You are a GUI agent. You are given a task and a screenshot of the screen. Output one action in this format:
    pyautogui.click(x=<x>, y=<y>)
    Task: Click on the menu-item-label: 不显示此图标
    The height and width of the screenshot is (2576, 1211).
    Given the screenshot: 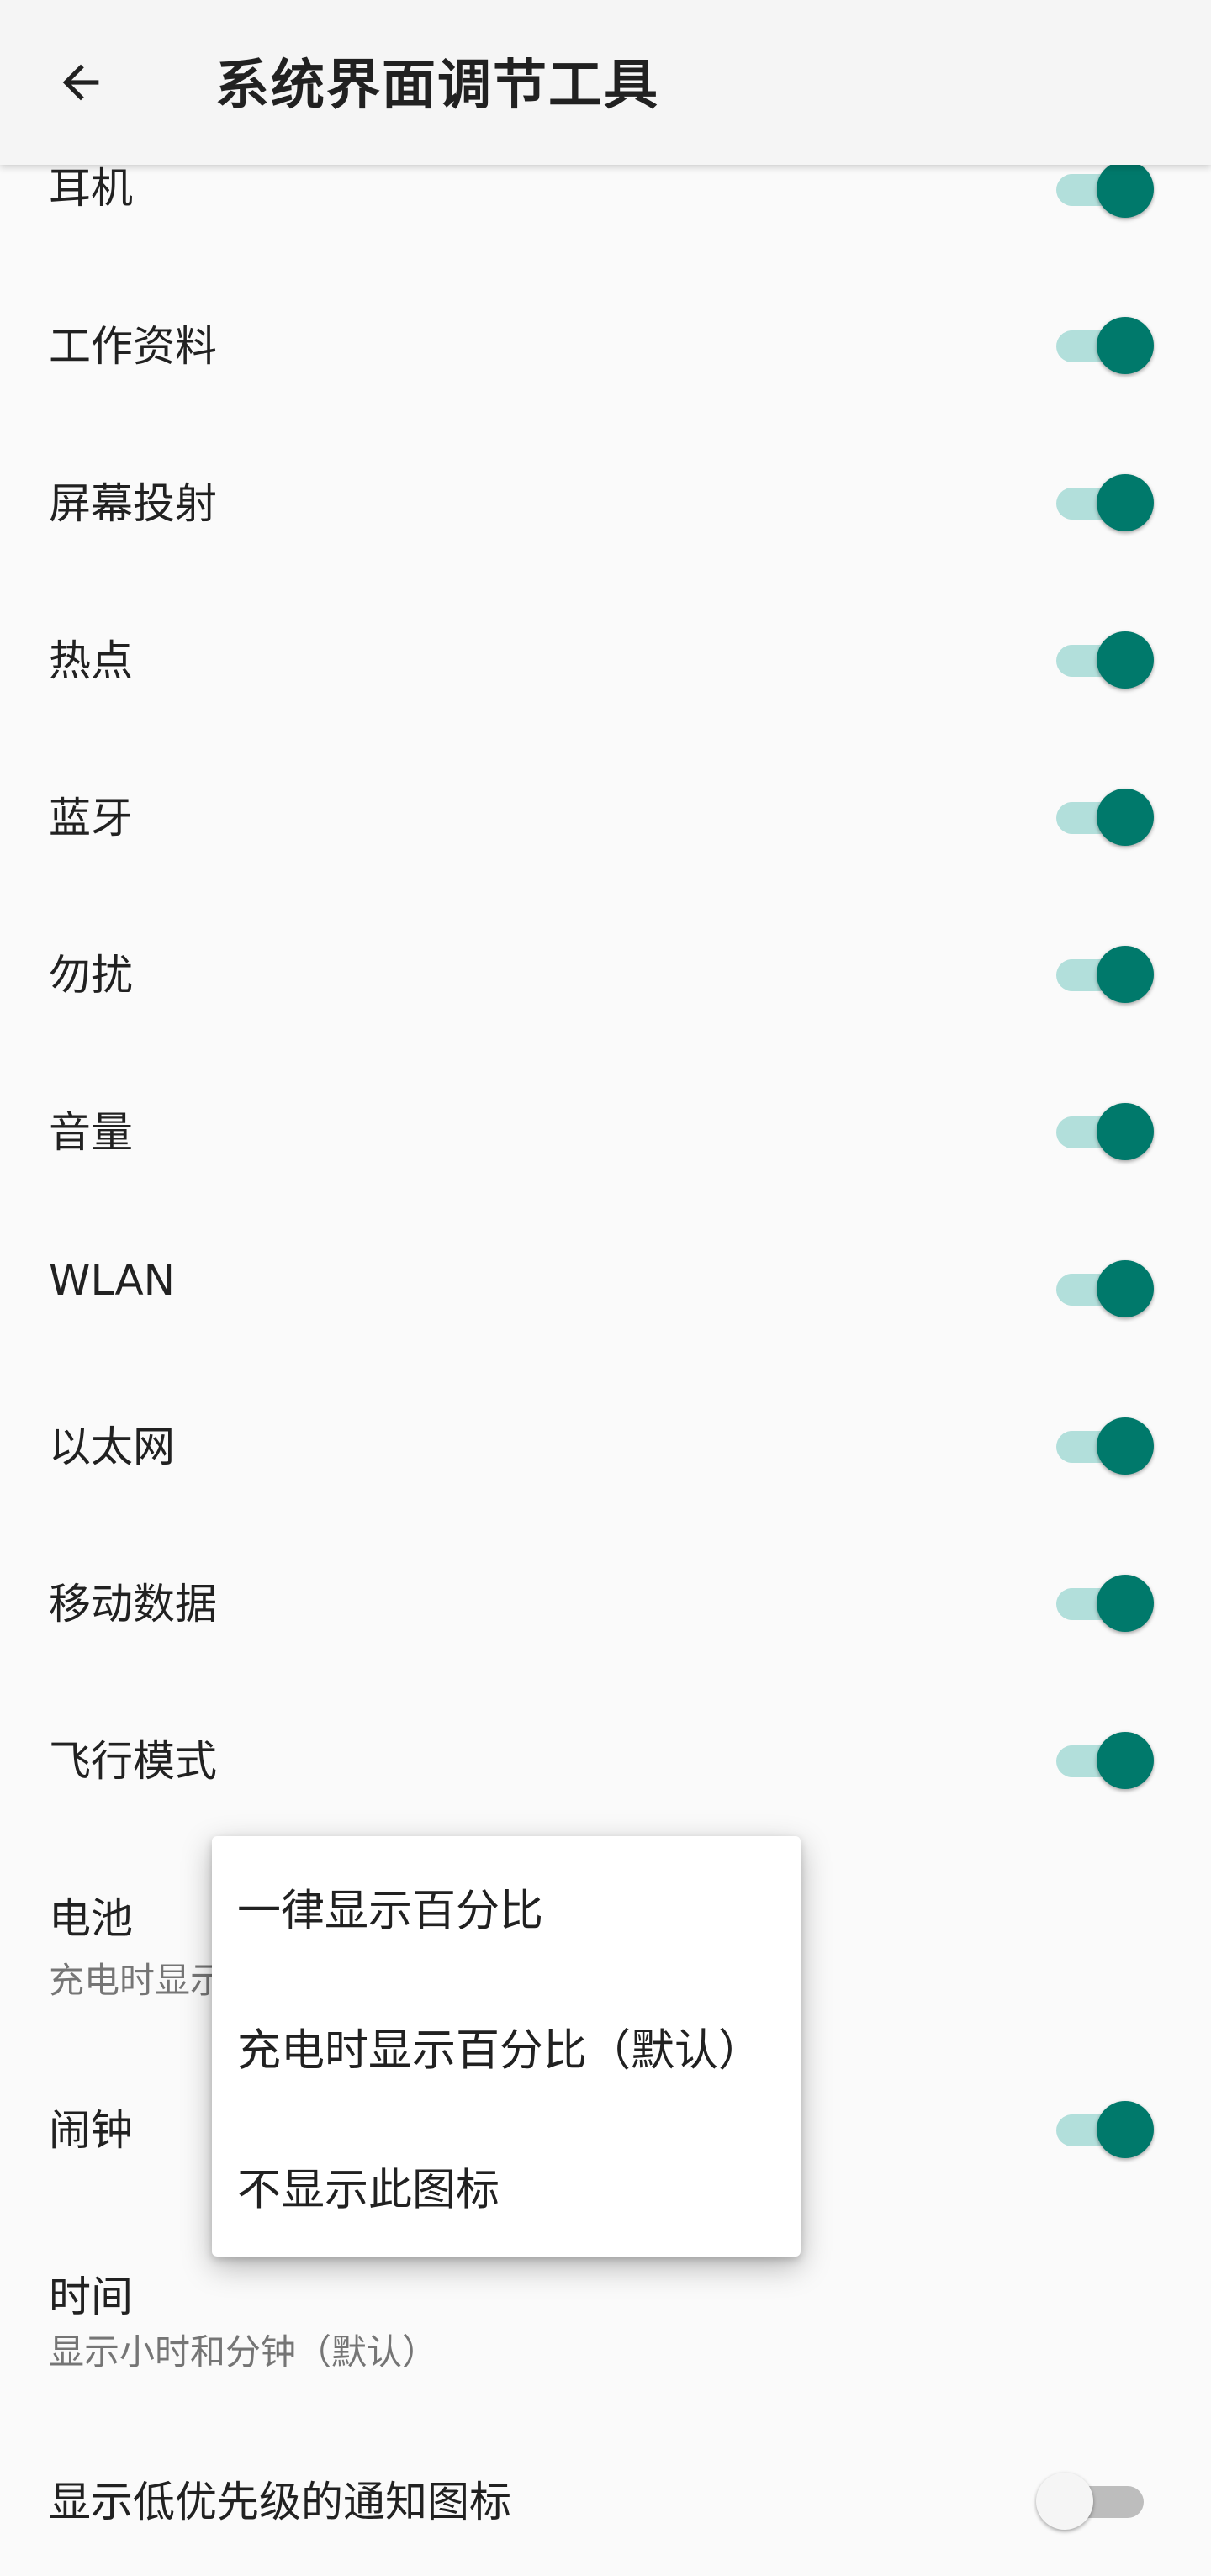 What is the action you would take?
    pyautogui.click(x=368, y=2190)
    